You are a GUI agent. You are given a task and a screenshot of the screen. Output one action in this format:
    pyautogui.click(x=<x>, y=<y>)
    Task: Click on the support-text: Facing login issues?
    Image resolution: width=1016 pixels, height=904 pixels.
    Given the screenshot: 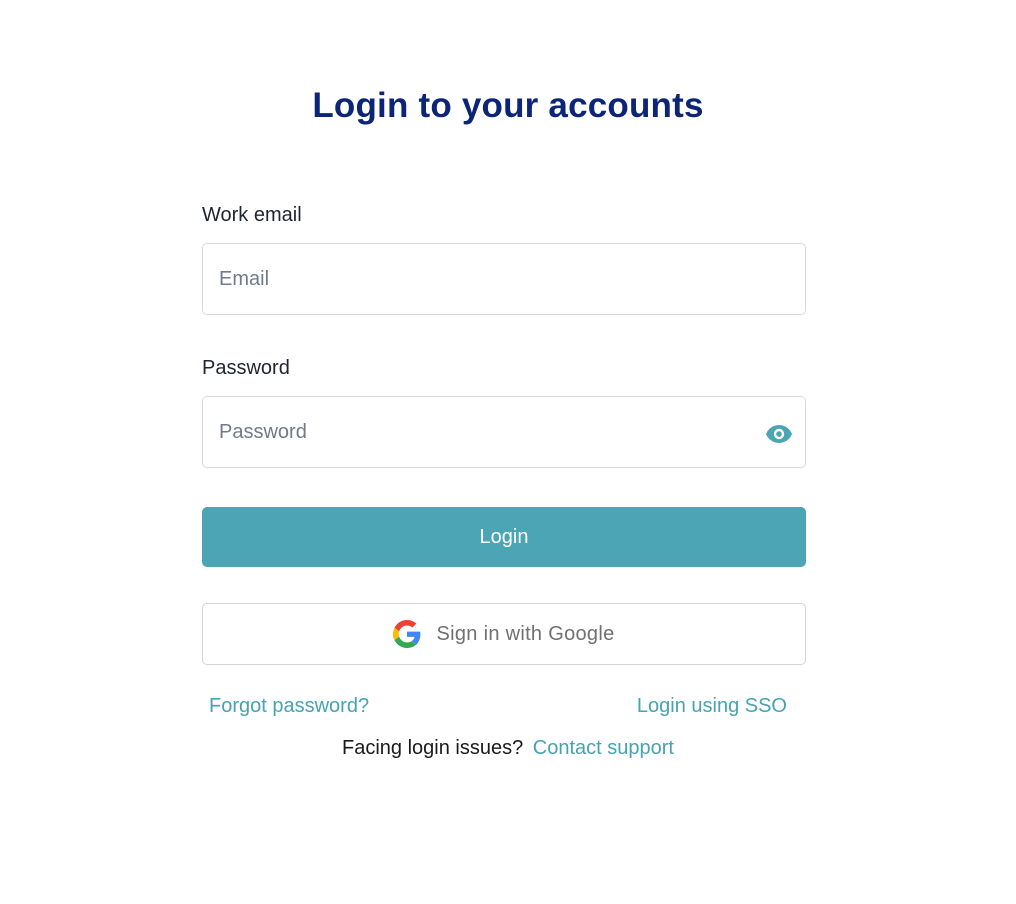 What is the action you would take?
    pyautogui.click(x=433, y=748)
    